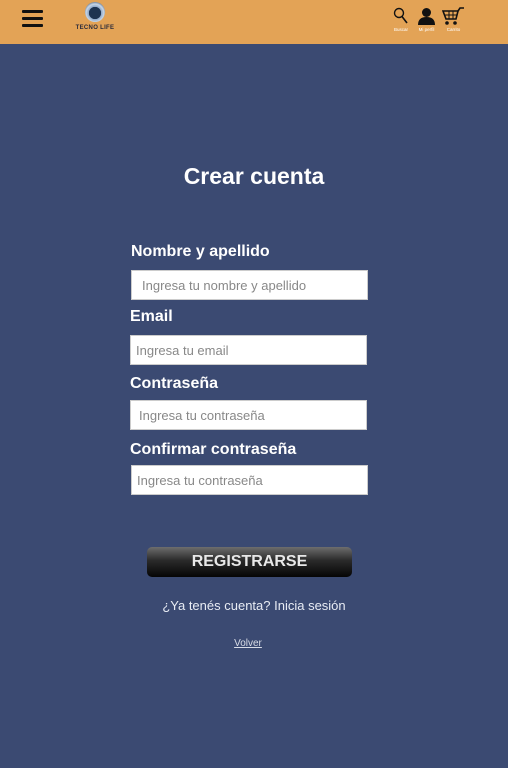 Image resolution: width=508 pixels, height=768 pixels. What do you see at coordinates (426, 16) in the screenshot?
I see `user-icon` at bounding box center [426, 16].